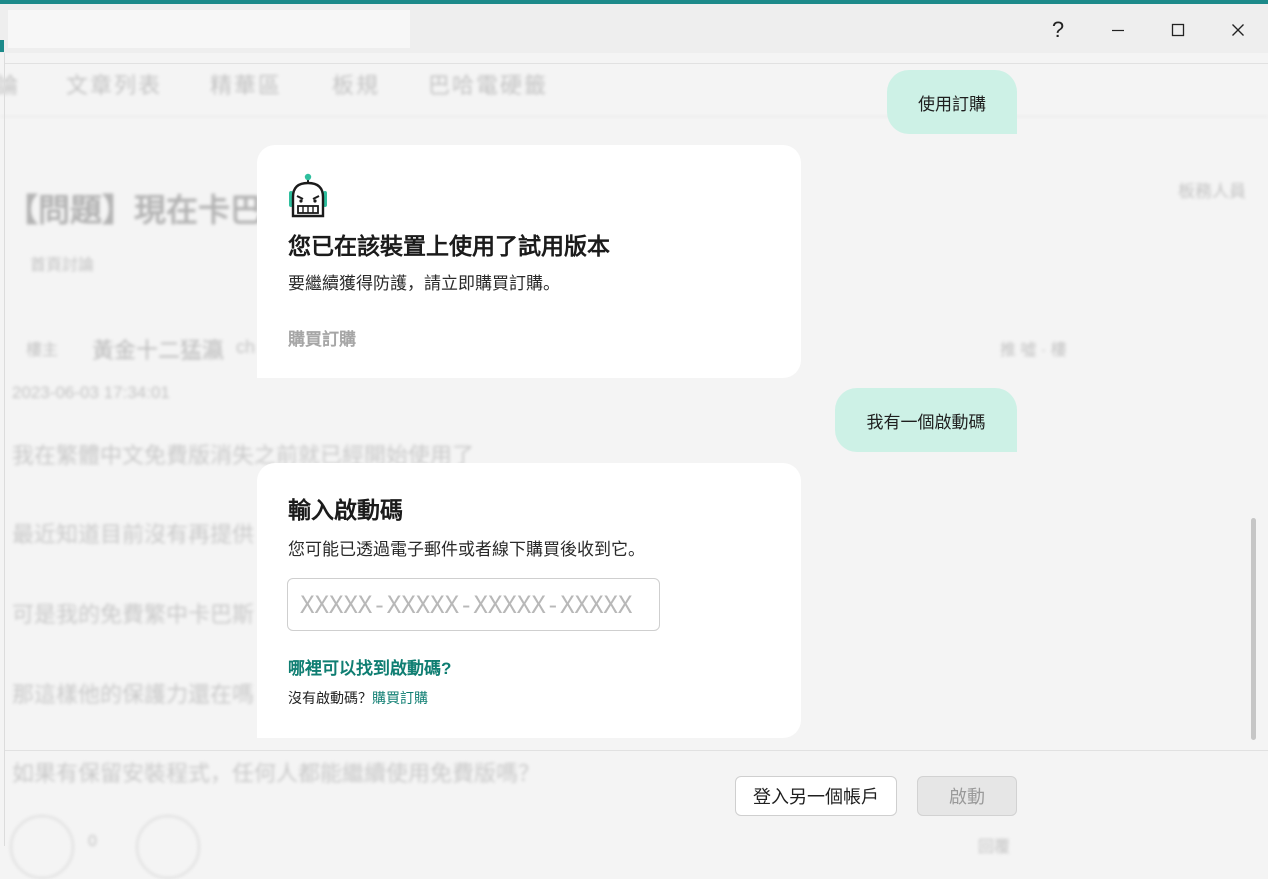  I want to click on bg-stat: 0, so click(92, 841).